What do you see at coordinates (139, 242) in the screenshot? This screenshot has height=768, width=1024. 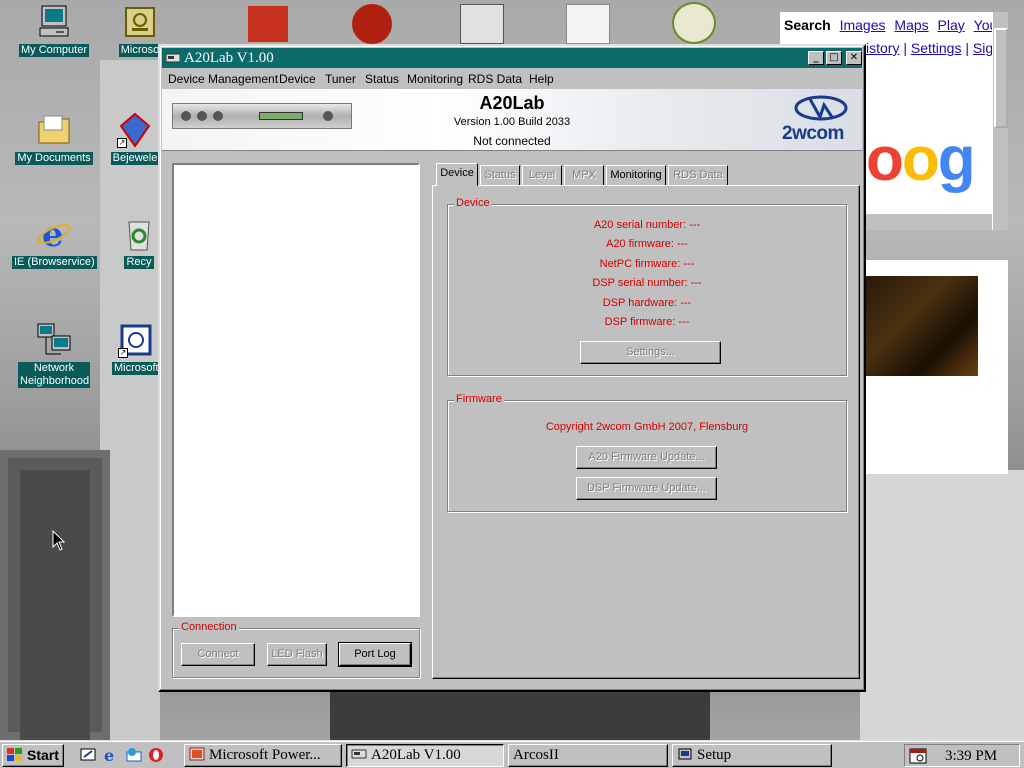 I see `desktop-icon-recycle-bin: Recy` at bounding box center [139, 242].